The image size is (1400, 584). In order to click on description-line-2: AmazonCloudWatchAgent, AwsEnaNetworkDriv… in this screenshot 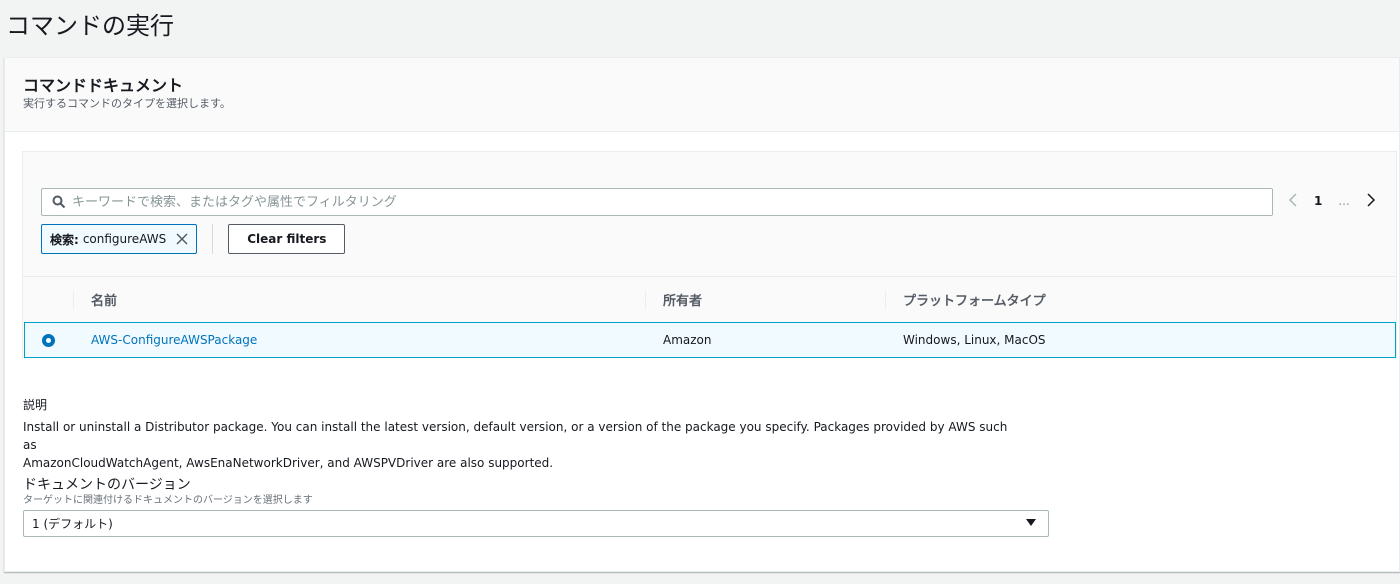, I will do `click(288, 463)`.